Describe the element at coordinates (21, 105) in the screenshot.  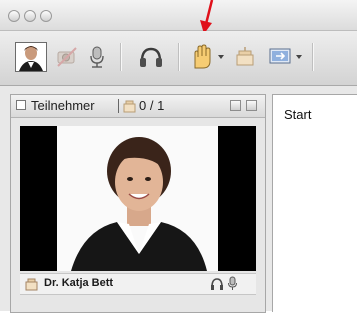
I see `collapse-panel-button` at that location.